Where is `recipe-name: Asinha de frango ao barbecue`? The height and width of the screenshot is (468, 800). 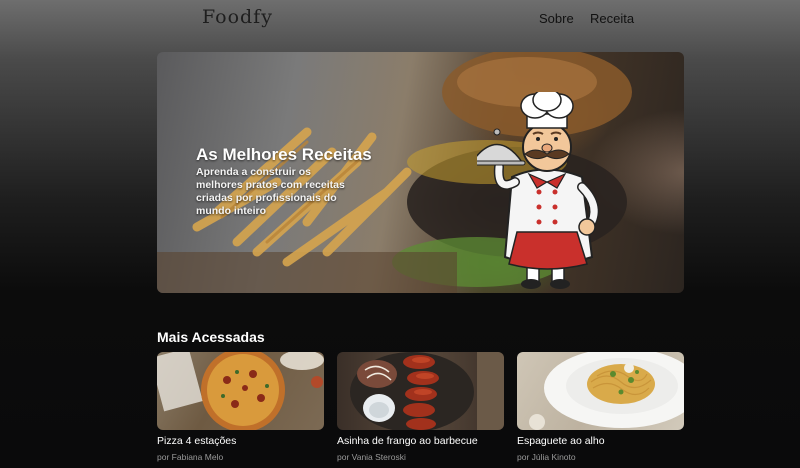 recipe-name: Asinha de frango ao barbecue is located at coordinates (407, 441).